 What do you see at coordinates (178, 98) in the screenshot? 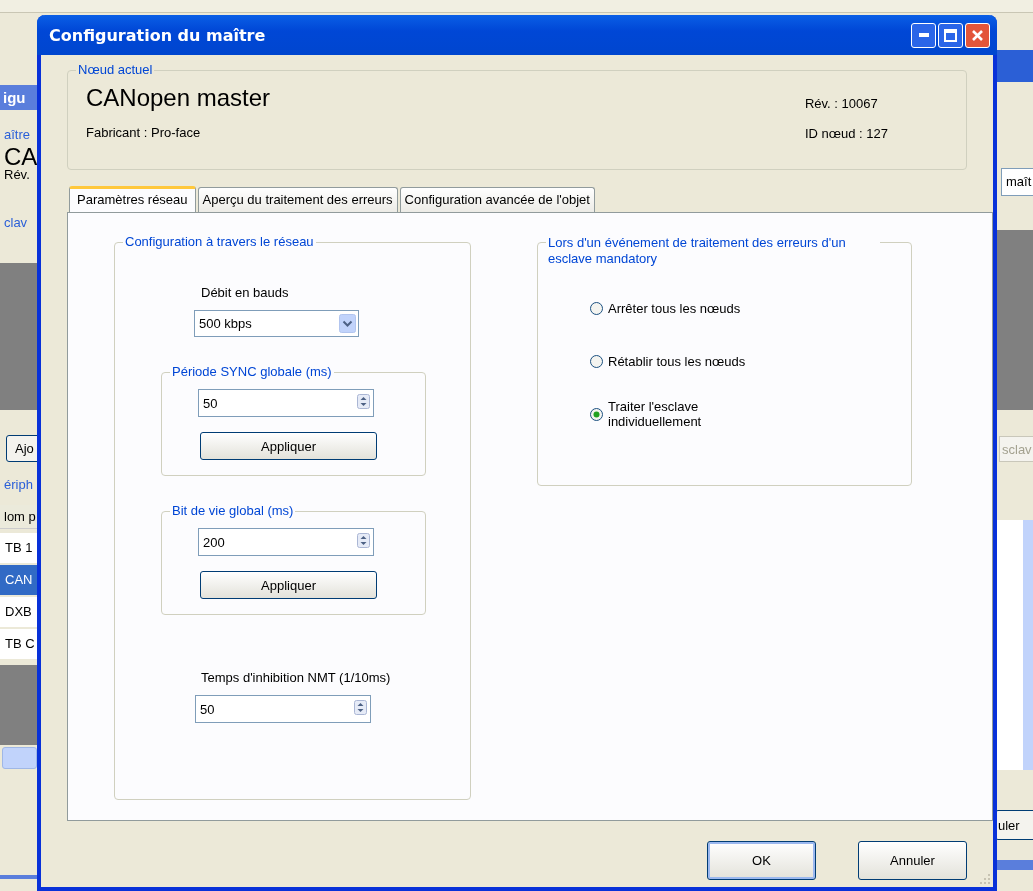
I see `node-name: CANopen master` at bounding box center [178, 98].